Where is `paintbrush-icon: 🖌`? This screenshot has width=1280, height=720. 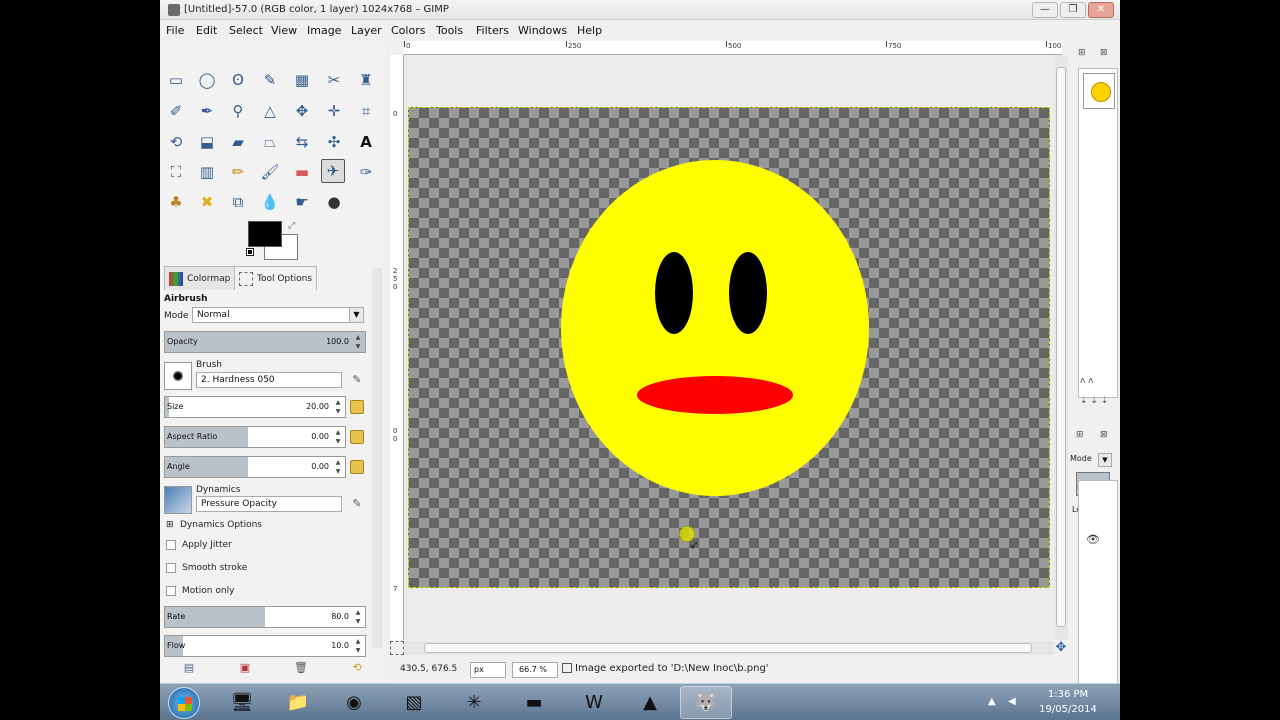
paintbrush-icon: 🖌 is located at coordinates (270, 172).